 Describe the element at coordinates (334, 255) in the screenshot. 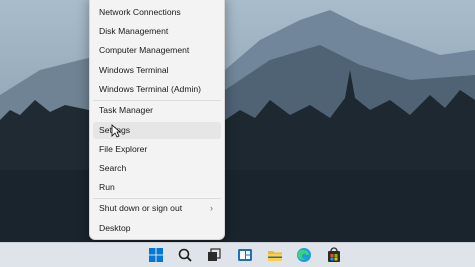

I see `store-icon` at that location.